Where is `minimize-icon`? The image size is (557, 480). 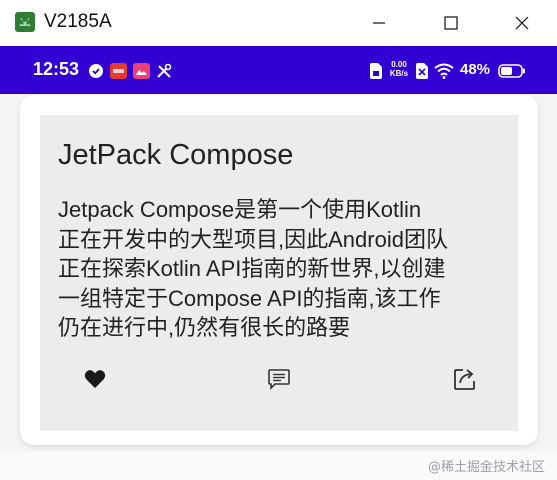
minimize-icon is located at coordinates (379, 23).